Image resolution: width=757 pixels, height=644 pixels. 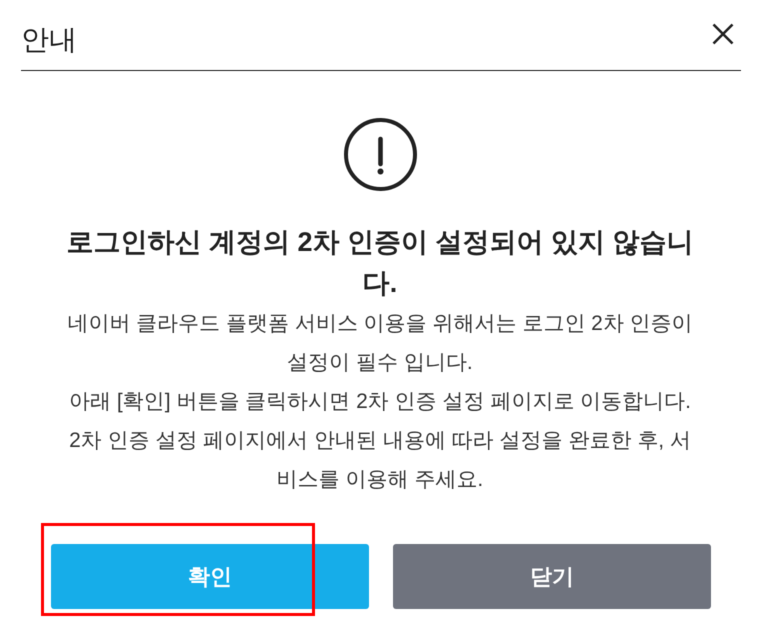 I want to click on close-button: 닫기, so click(x=552, y=576).